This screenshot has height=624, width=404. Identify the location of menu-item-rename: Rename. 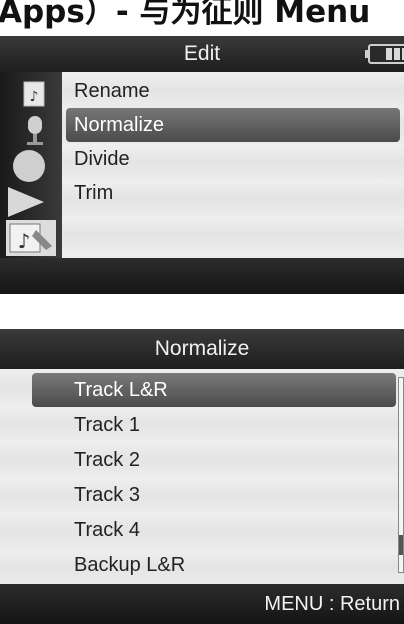
(233, 91).